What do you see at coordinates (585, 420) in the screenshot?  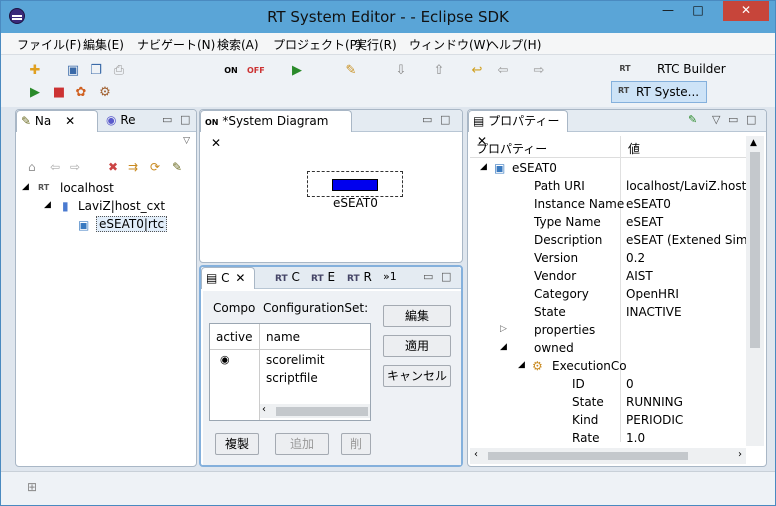 I see `property-key: Kind` at bounding box center [585, 420].